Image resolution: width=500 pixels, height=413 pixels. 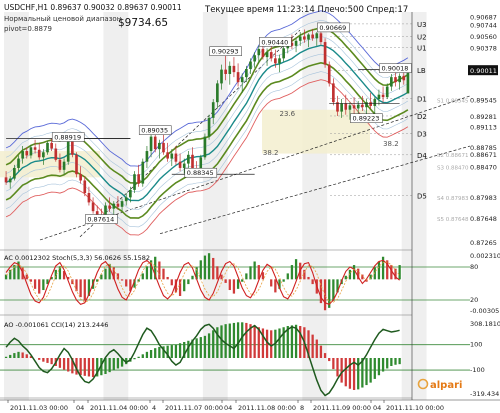 What do you see at coordinates (453, 199) in the screenshot?
I see `sub-pivot-label: S4 0.87983` at bounding box center [453, 199].